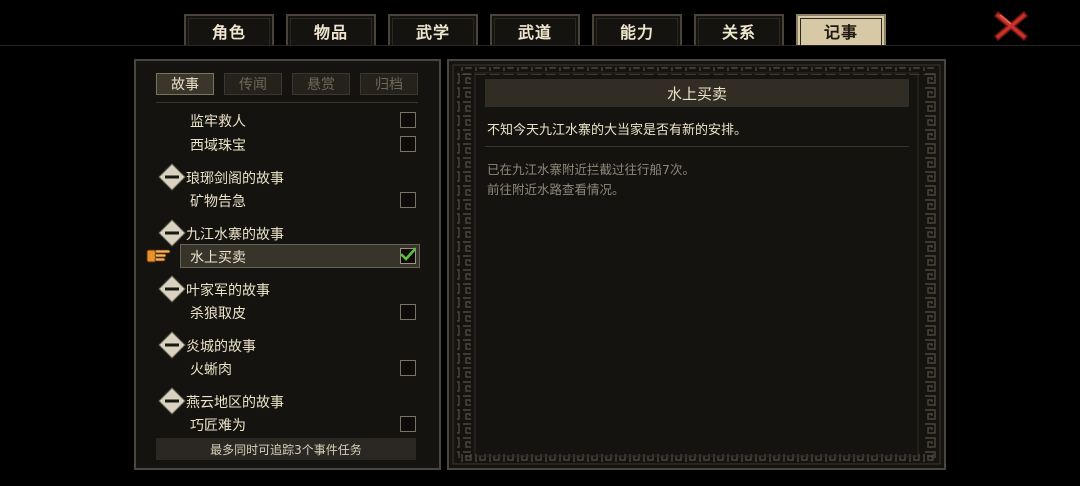  I want to click on tab-label: 记事, so click(840, 32).